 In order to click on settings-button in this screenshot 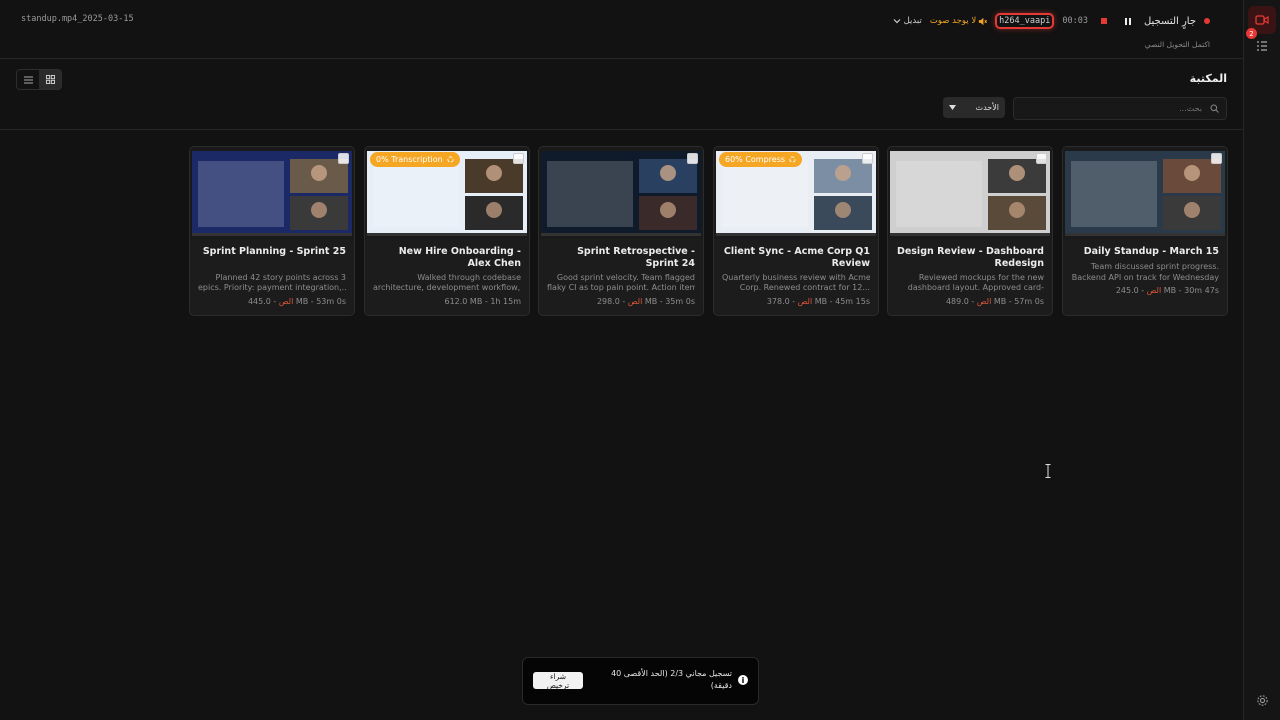, I will do `click(1262, 700)`.